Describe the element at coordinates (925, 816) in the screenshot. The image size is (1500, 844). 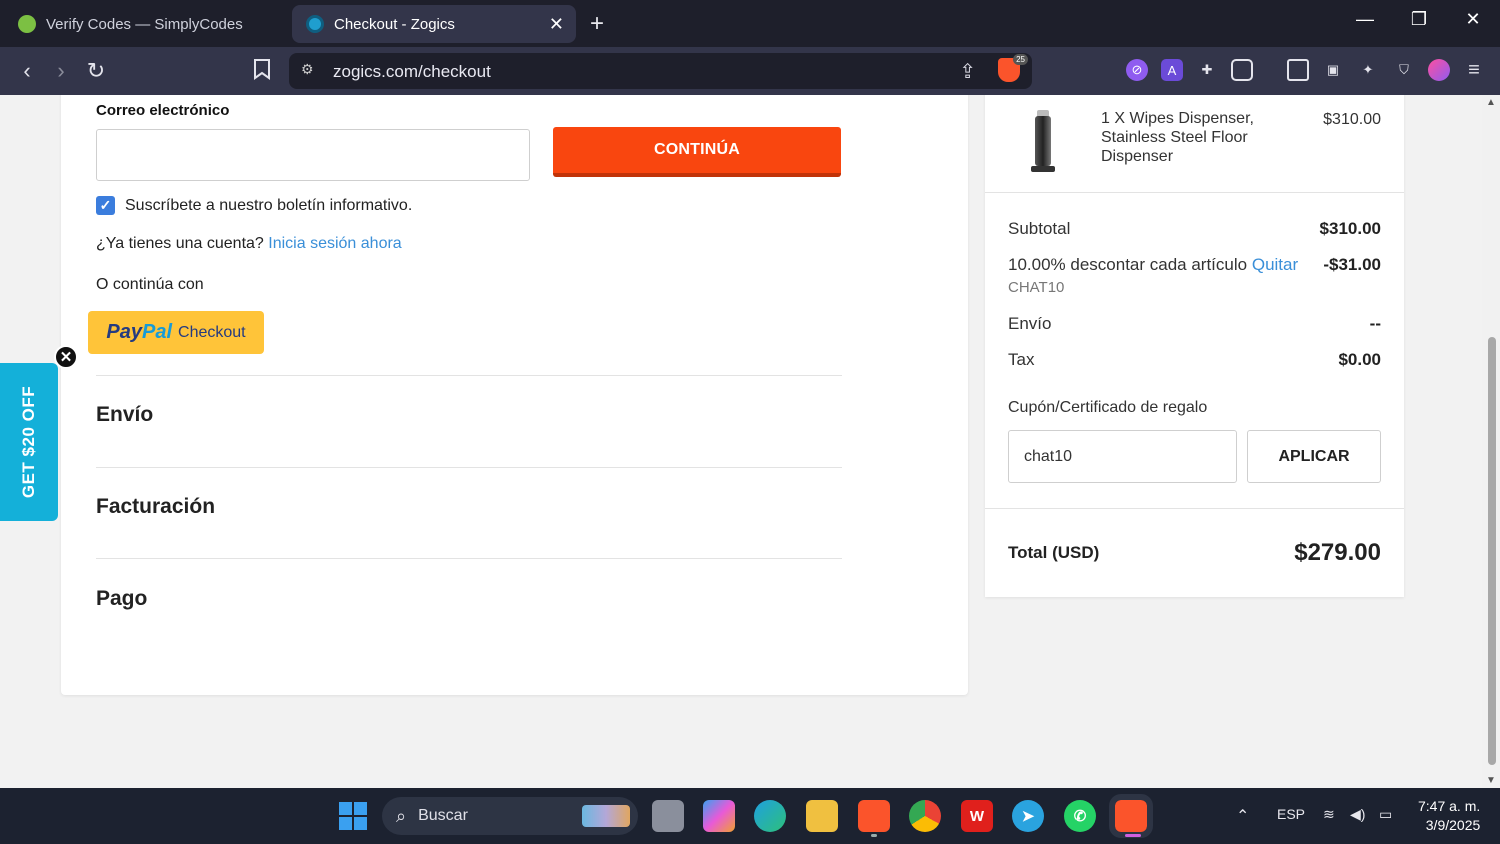
I see `chrome-icon` at that location.